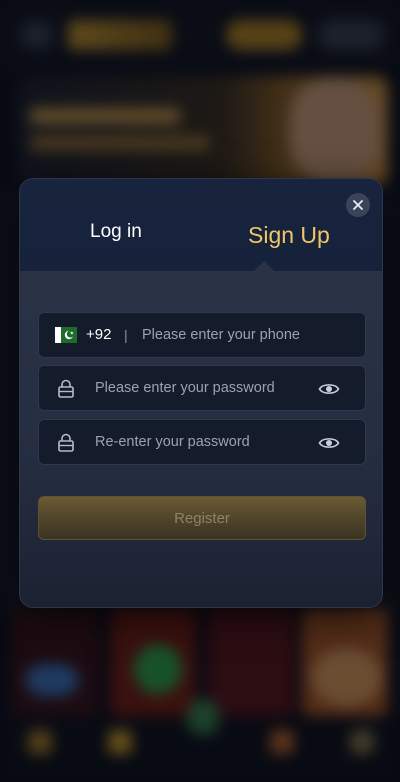 This screenshot has width=400, height=782. I want to click on close-icon, so click(358, 205).